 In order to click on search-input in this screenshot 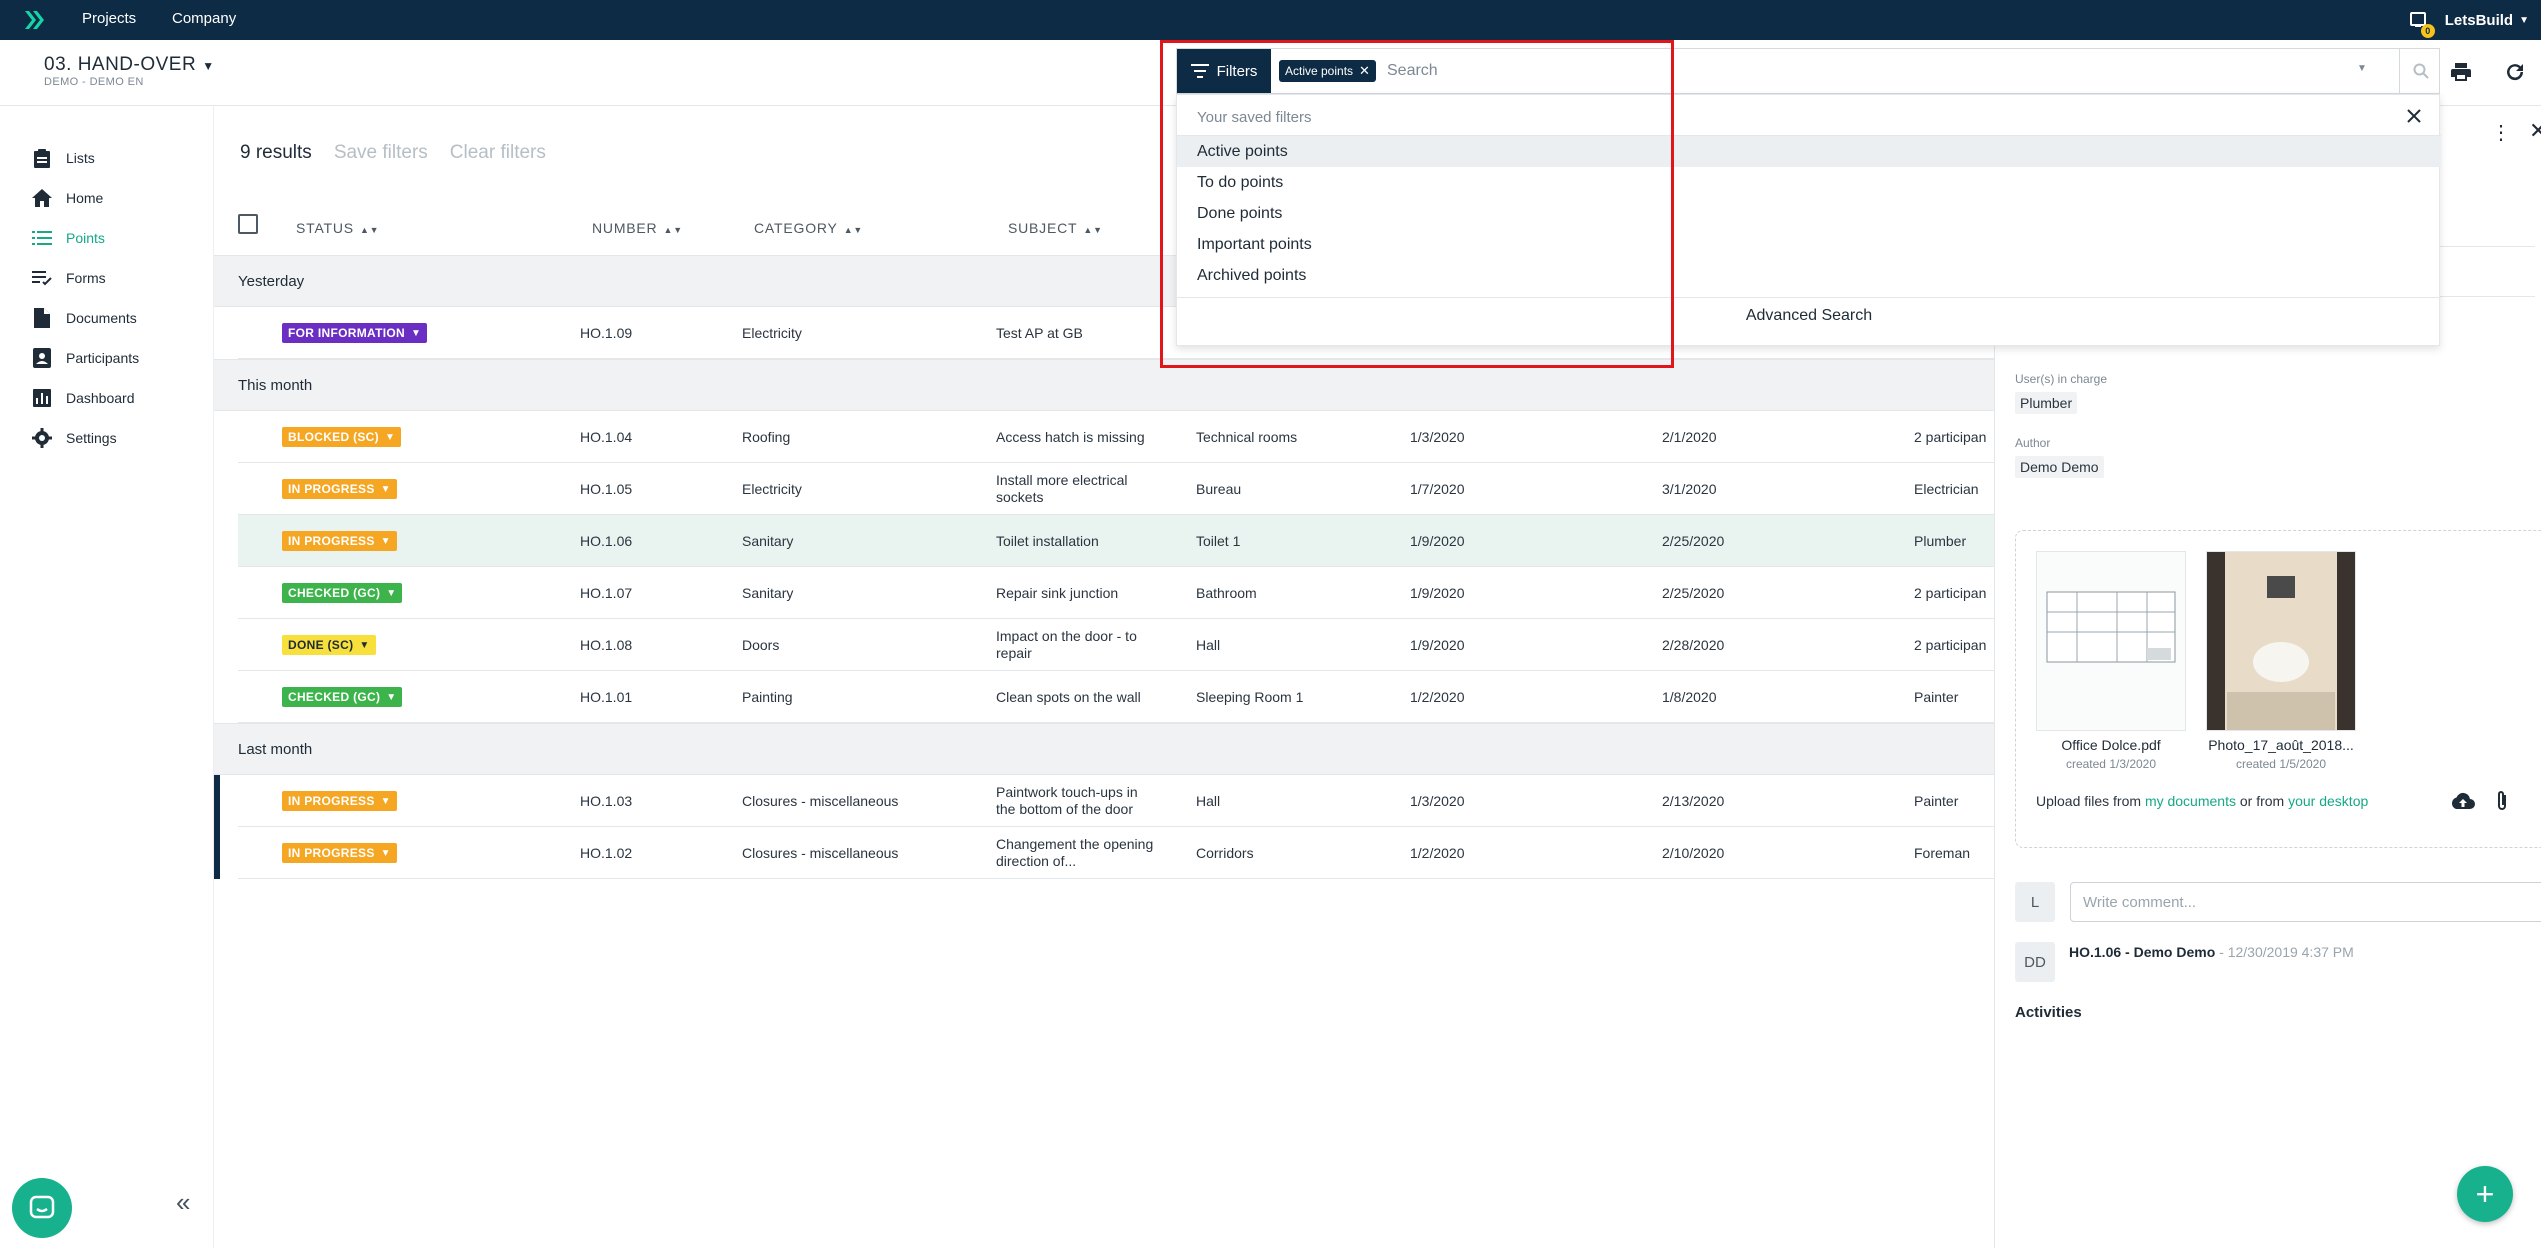, I will do `click(1837, 71)`.